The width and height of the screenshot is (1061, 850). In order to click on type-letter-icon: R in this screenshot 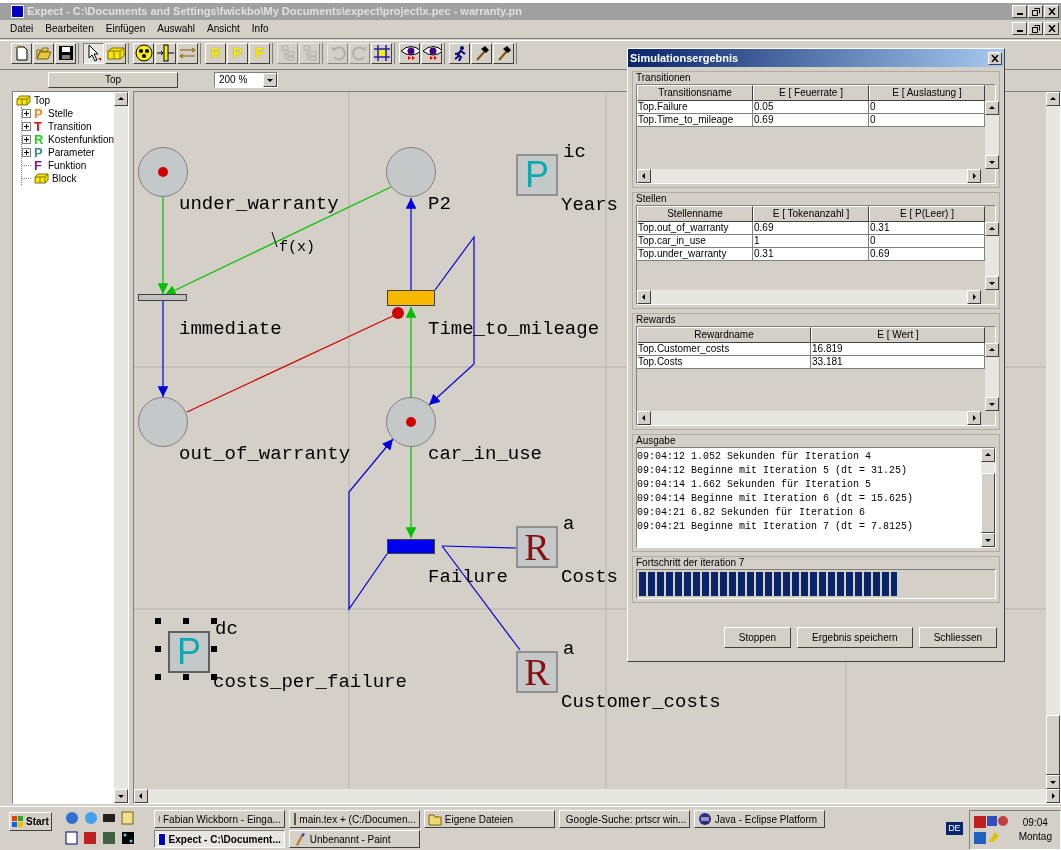, I will do `click(39, 139)`.